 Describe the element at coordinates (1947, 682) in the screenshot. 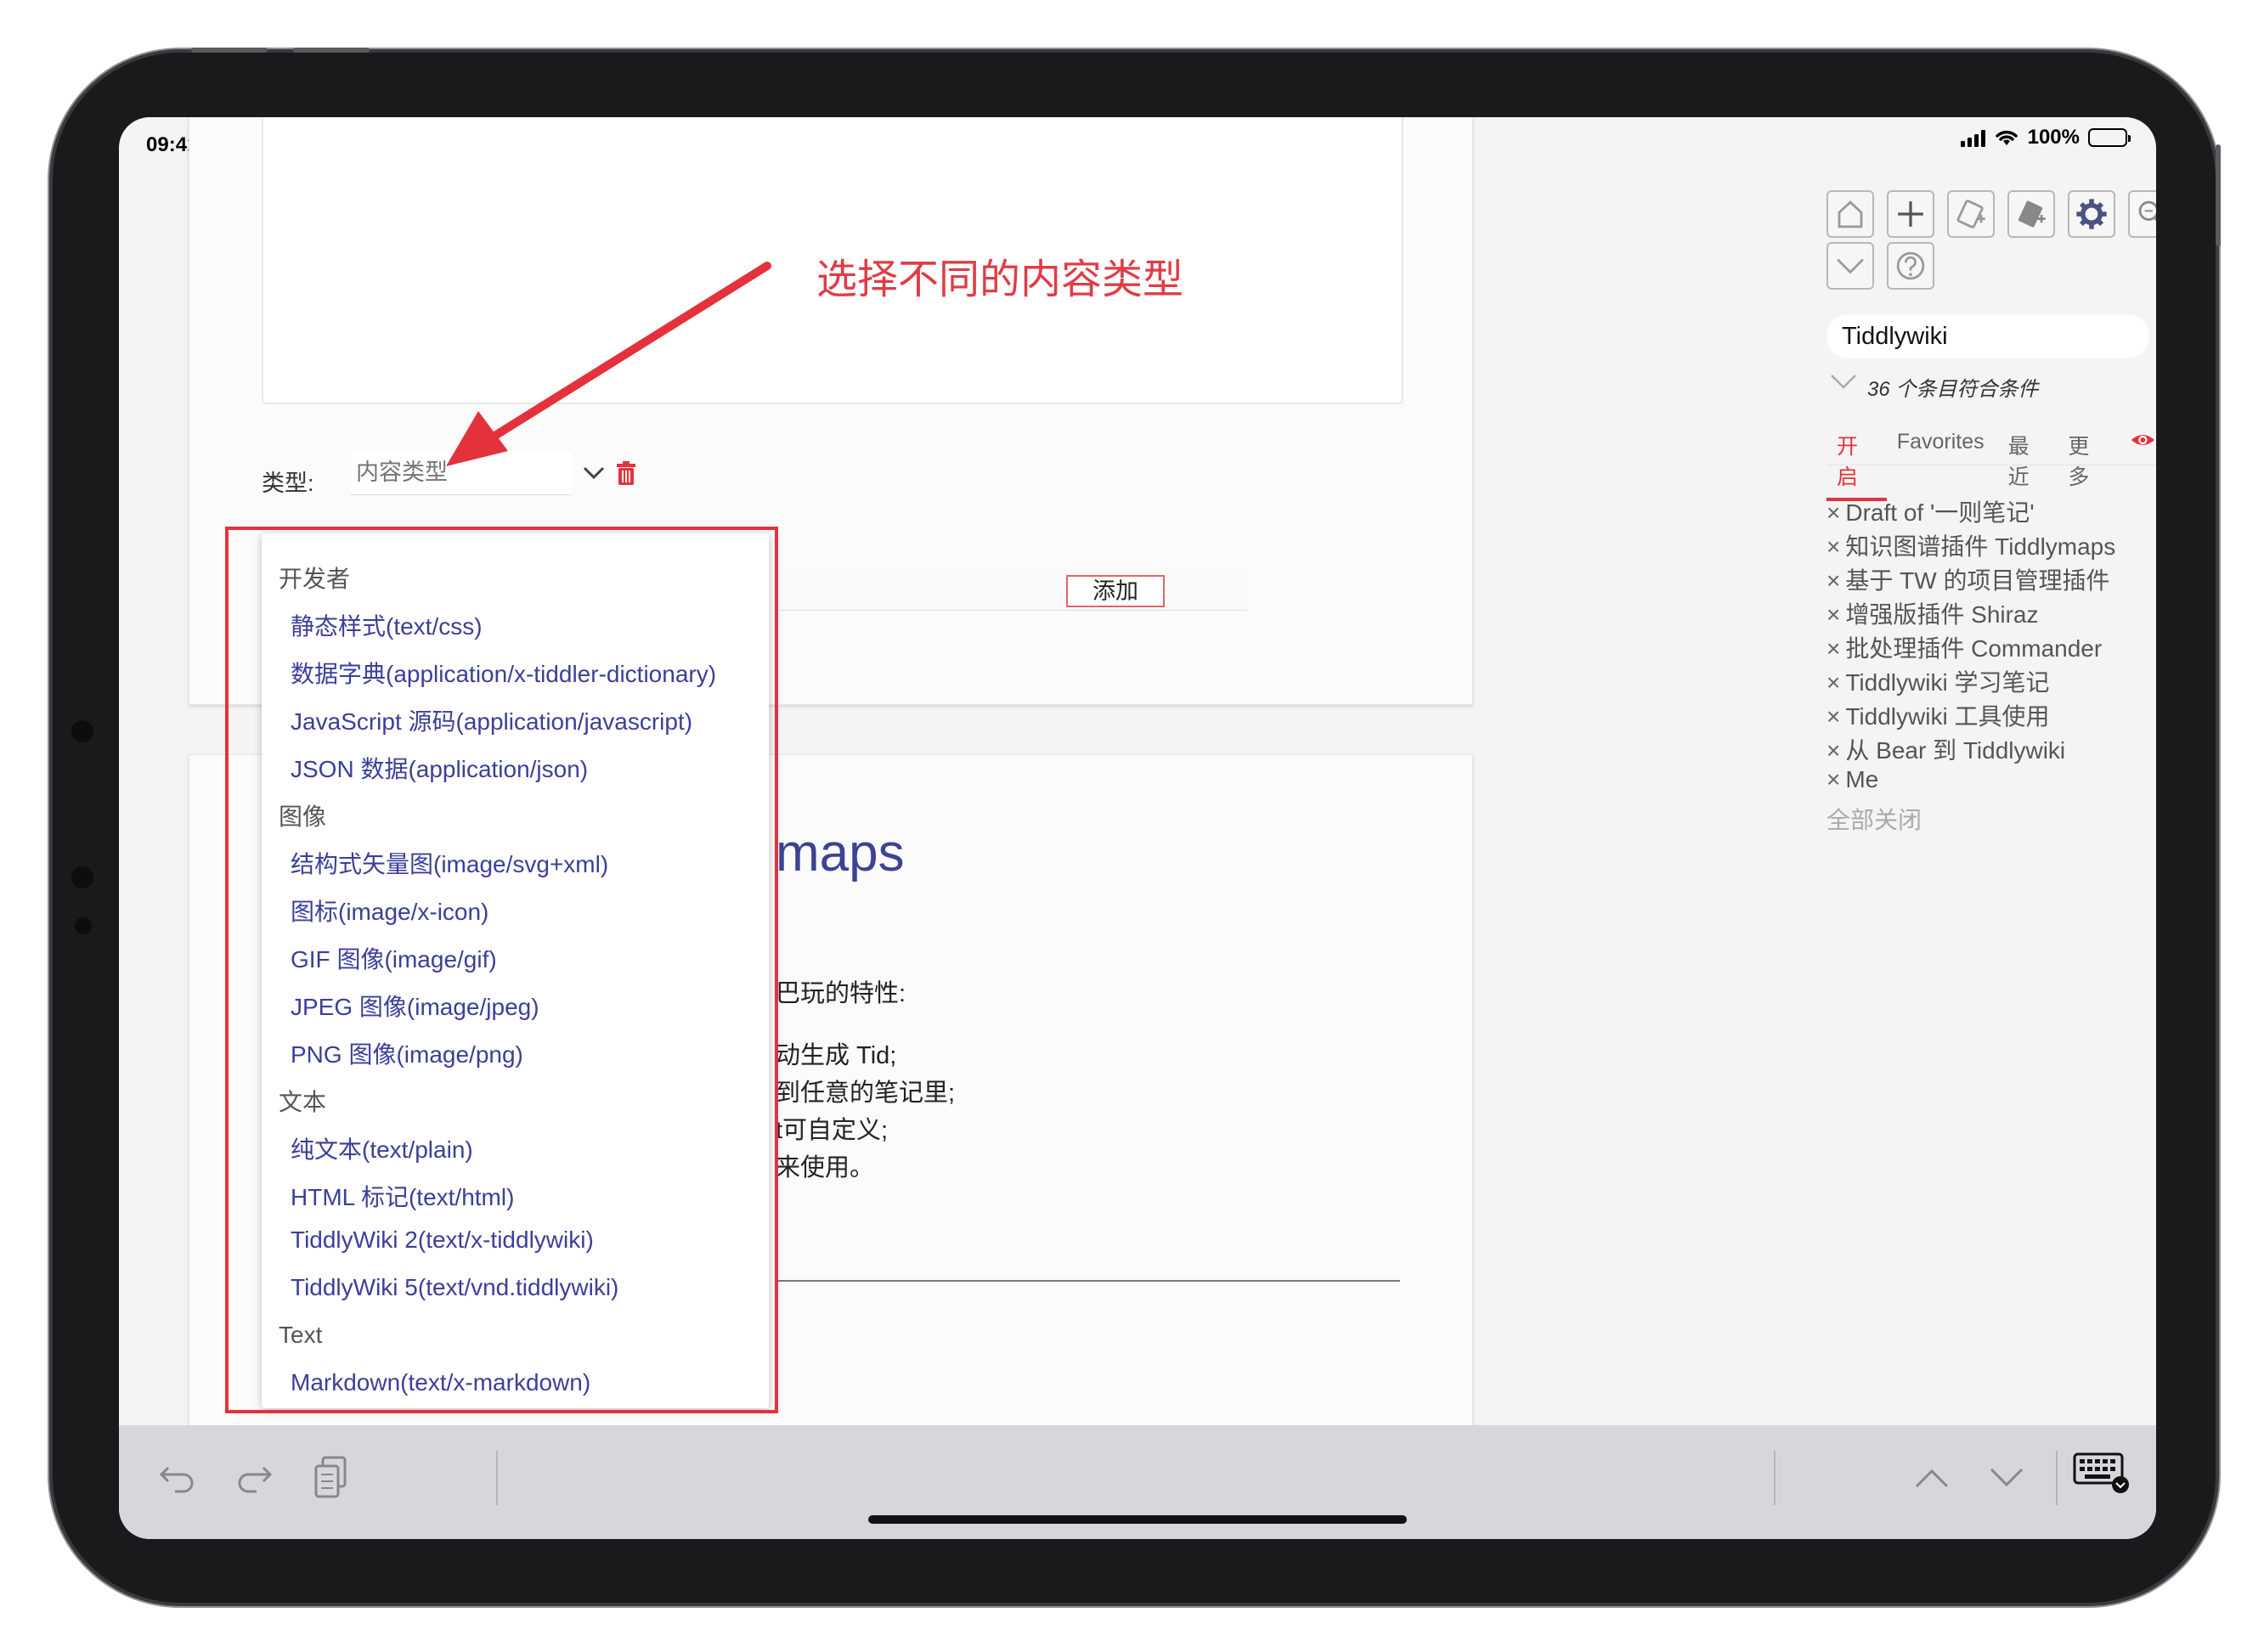

I see `open-tiddler-link: Tiddlywiki 学习笔记` at that location.